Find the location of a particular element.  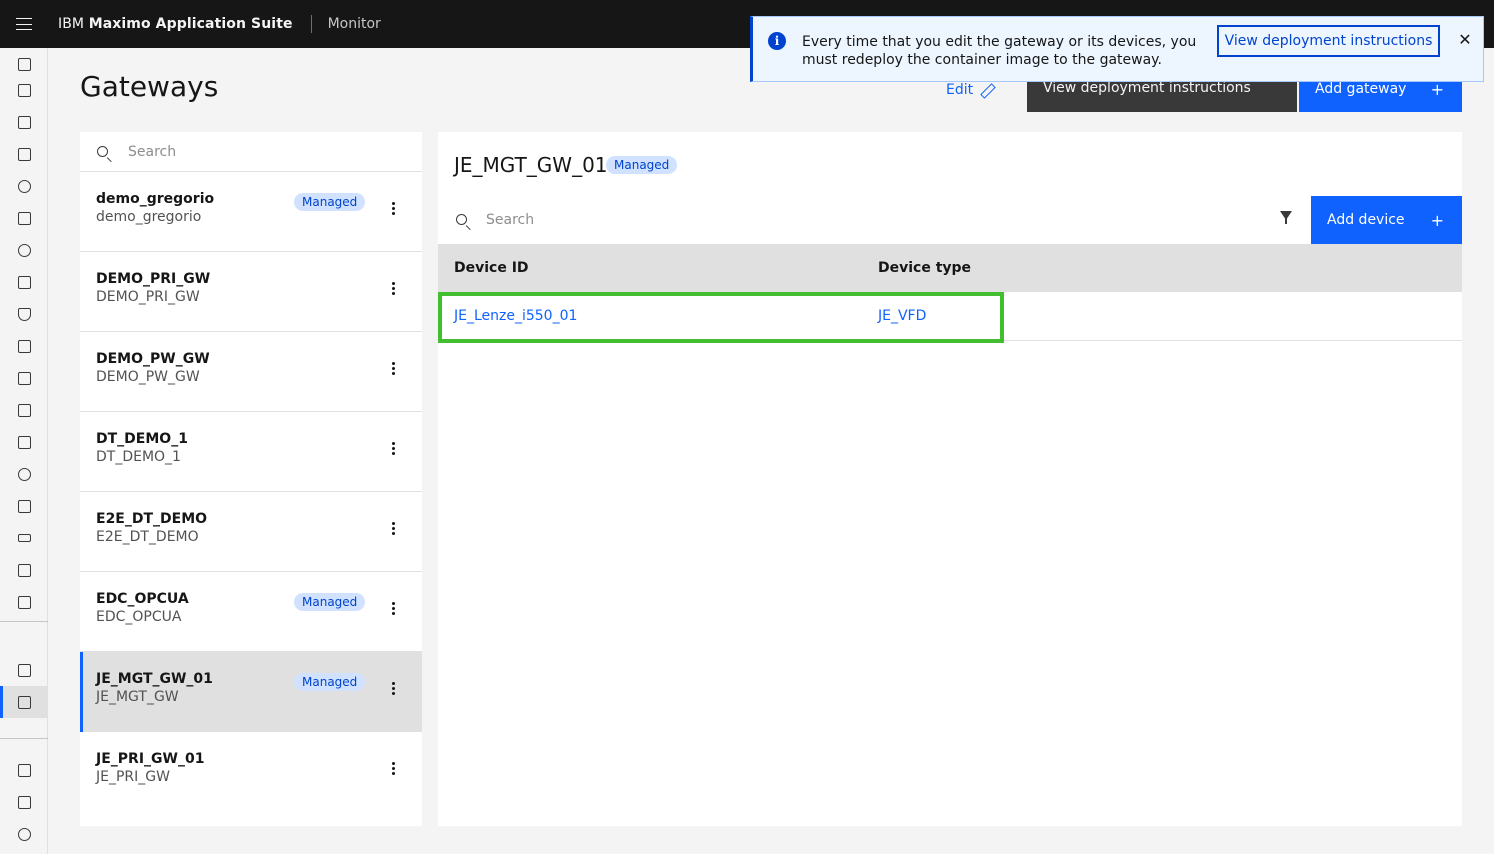

hierarchy-icon is located at coordinates (24, 250).